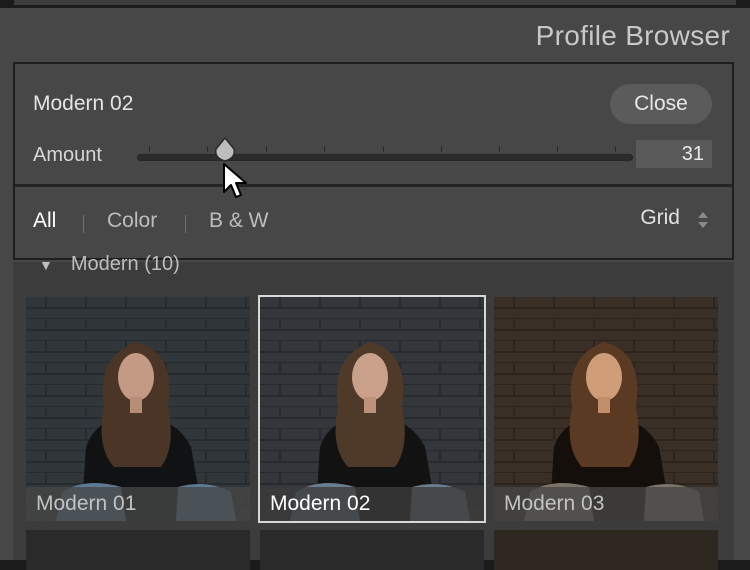  I want to click on amount-value-field: 31, so click(674, 154).